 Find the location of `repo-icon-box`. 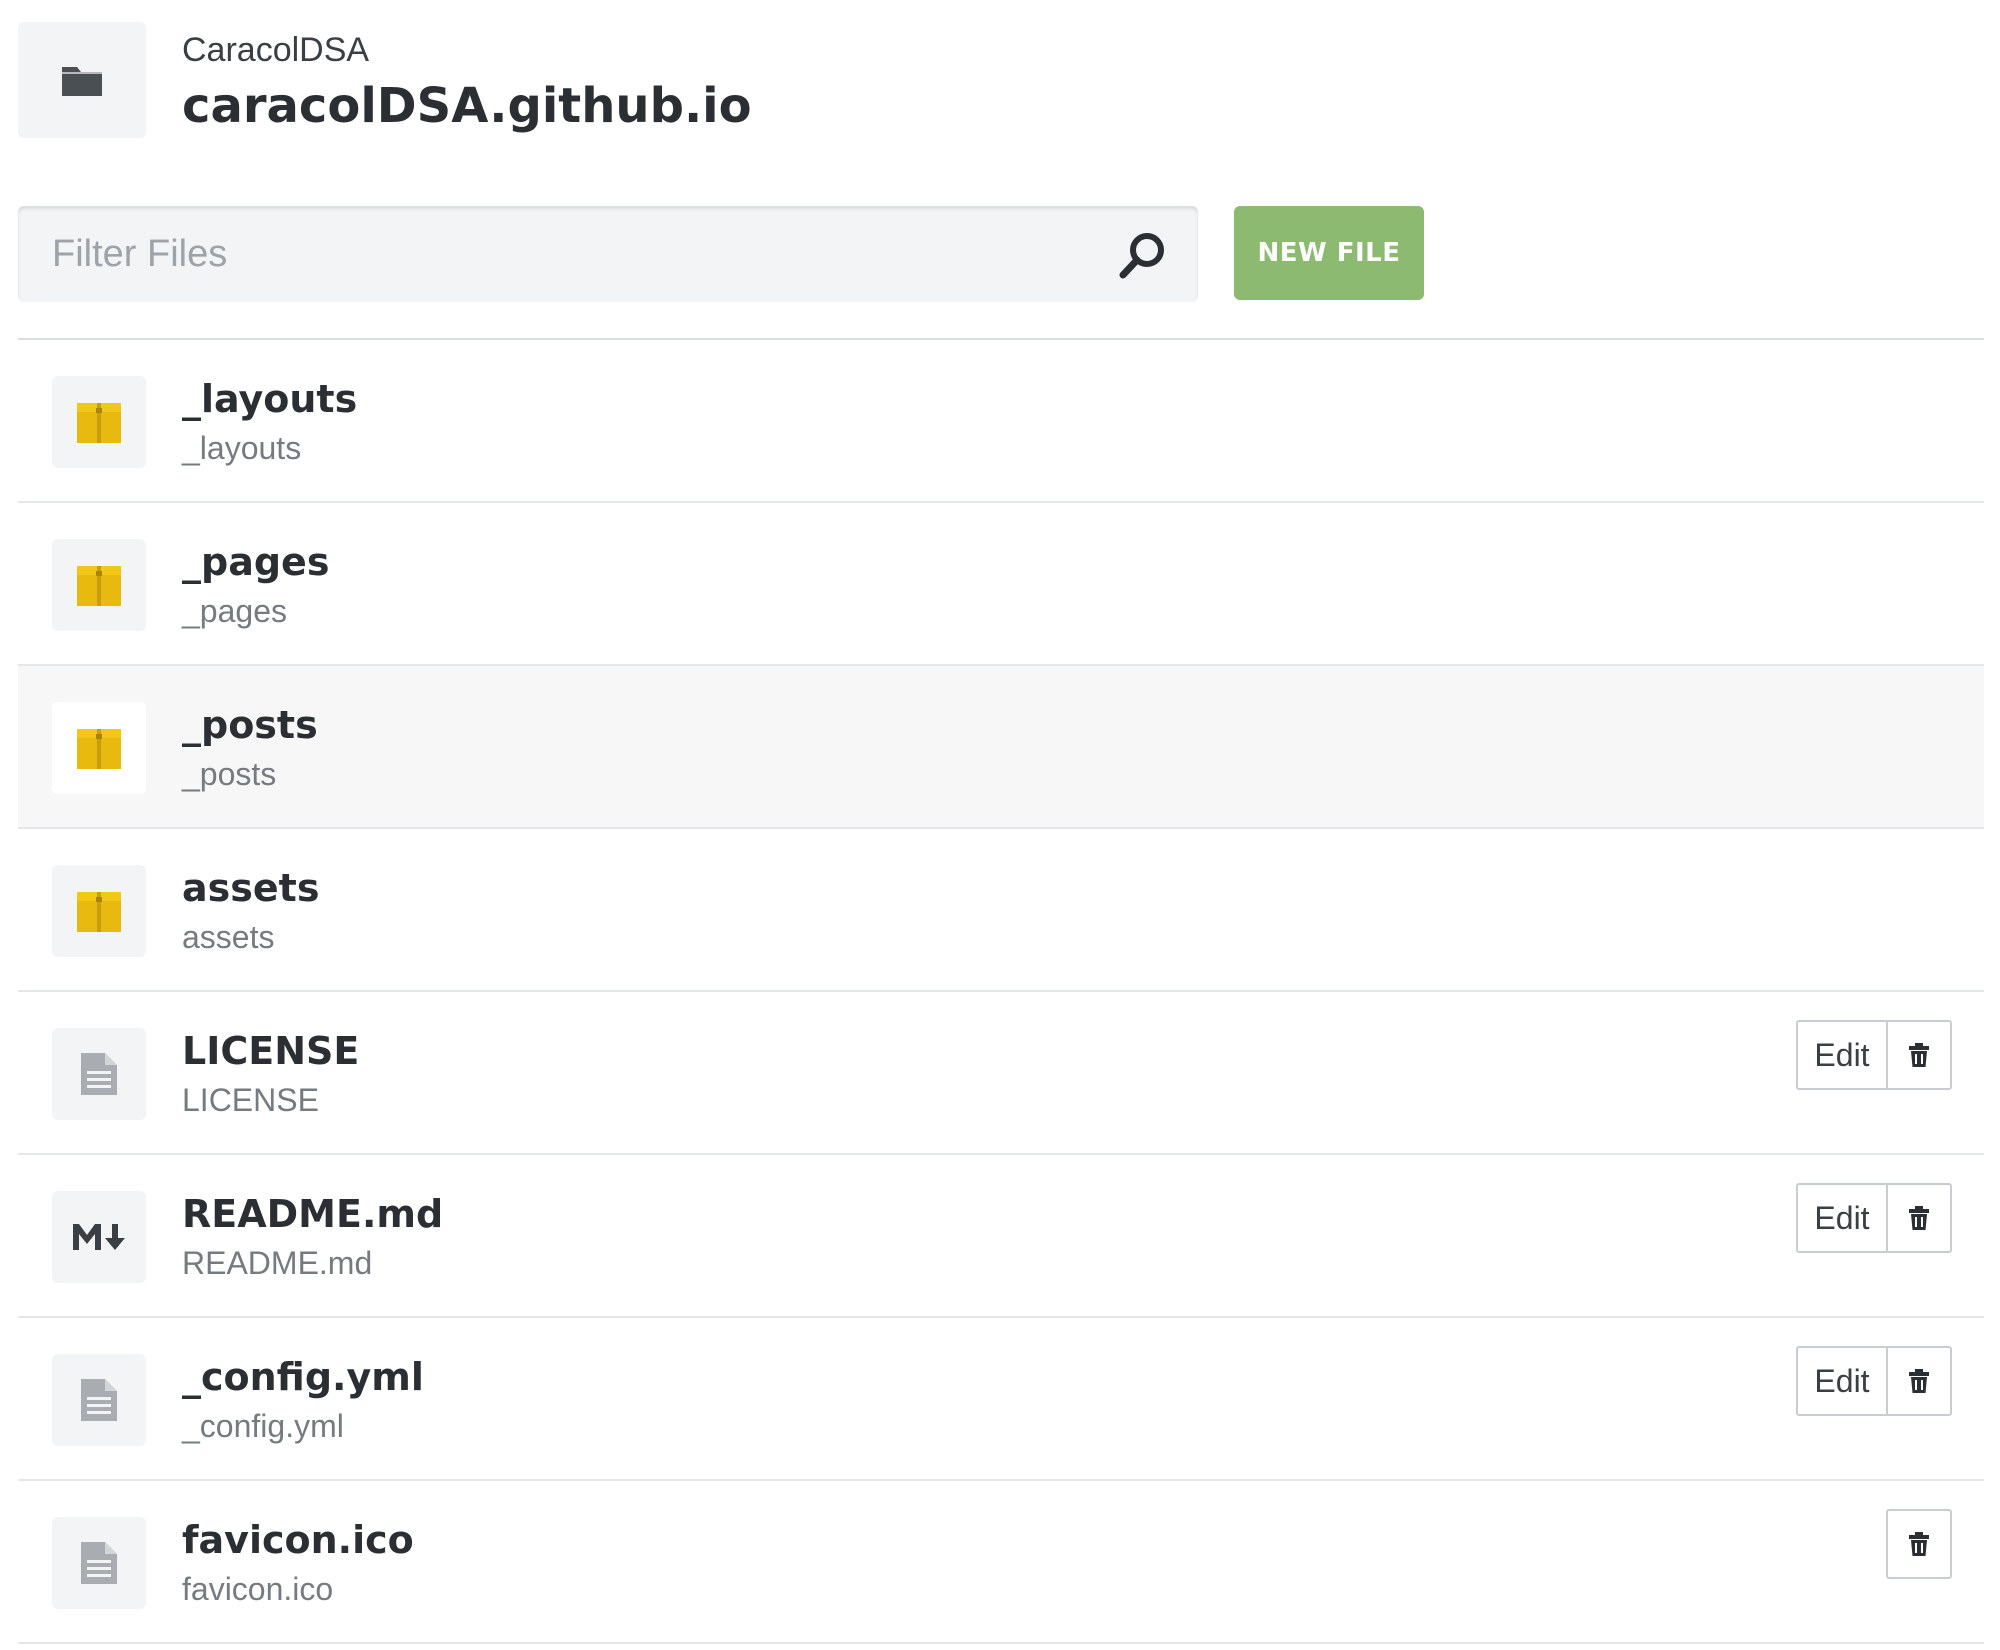

repo-icon-box is located at coordinates (82, 80).